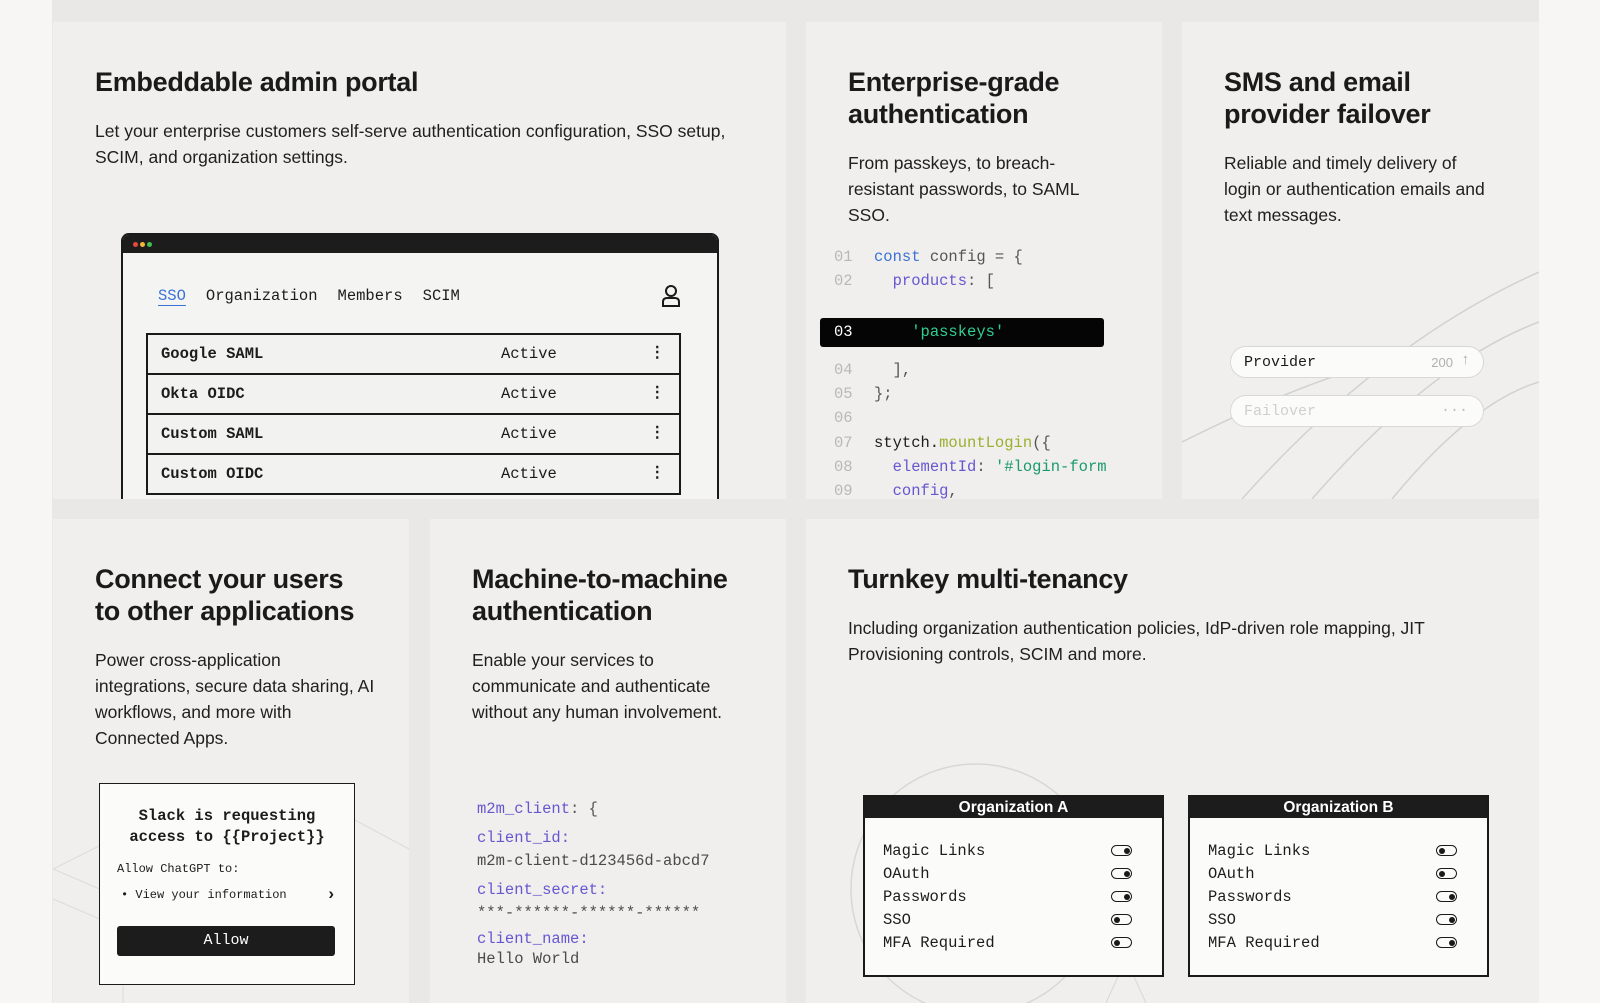  What do you see at coordinates (671, 296) in the screenshot?
I see `user-icon` at bounding box center [671, 296].